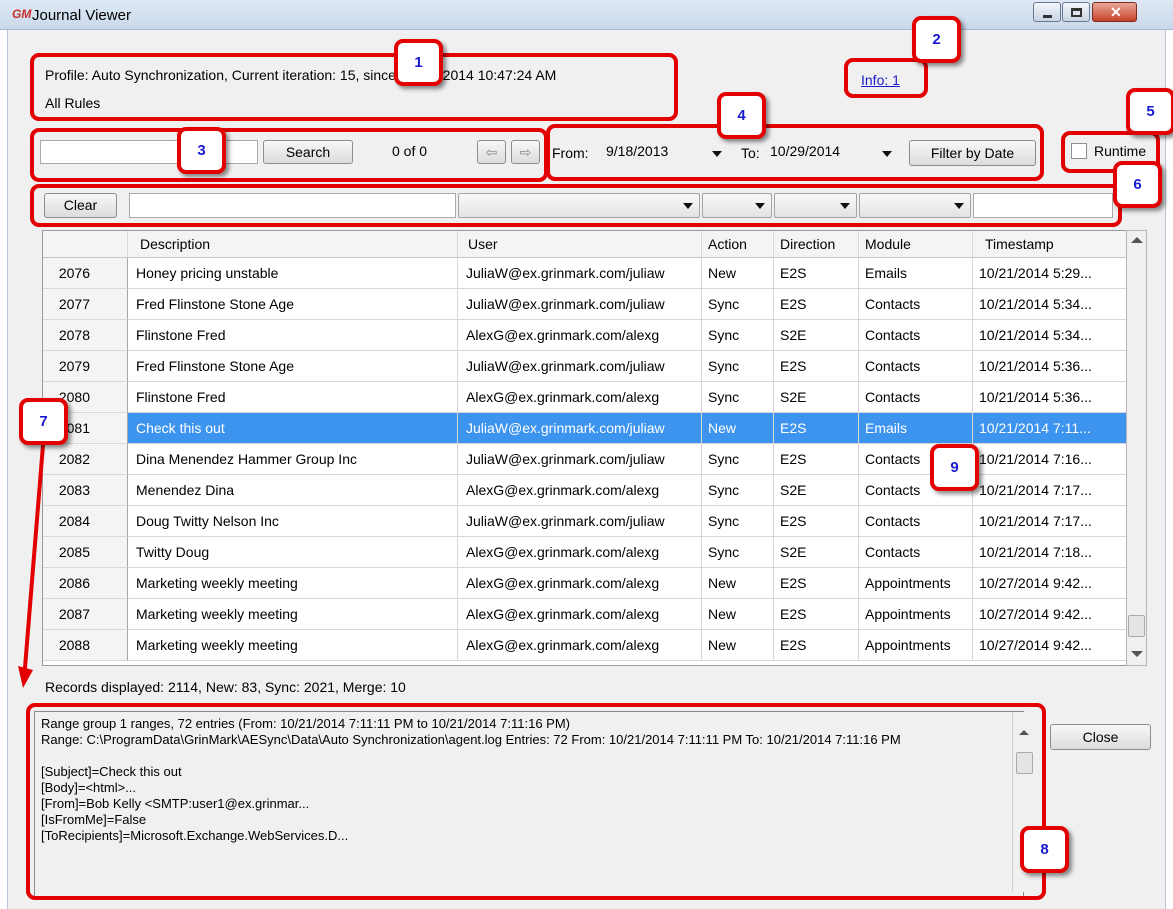 This screenshot has width=1173, height=909. Describe the element at coordinates (1044, 849) in the screenshot. I see `callout-badge-8: 8` at that location.